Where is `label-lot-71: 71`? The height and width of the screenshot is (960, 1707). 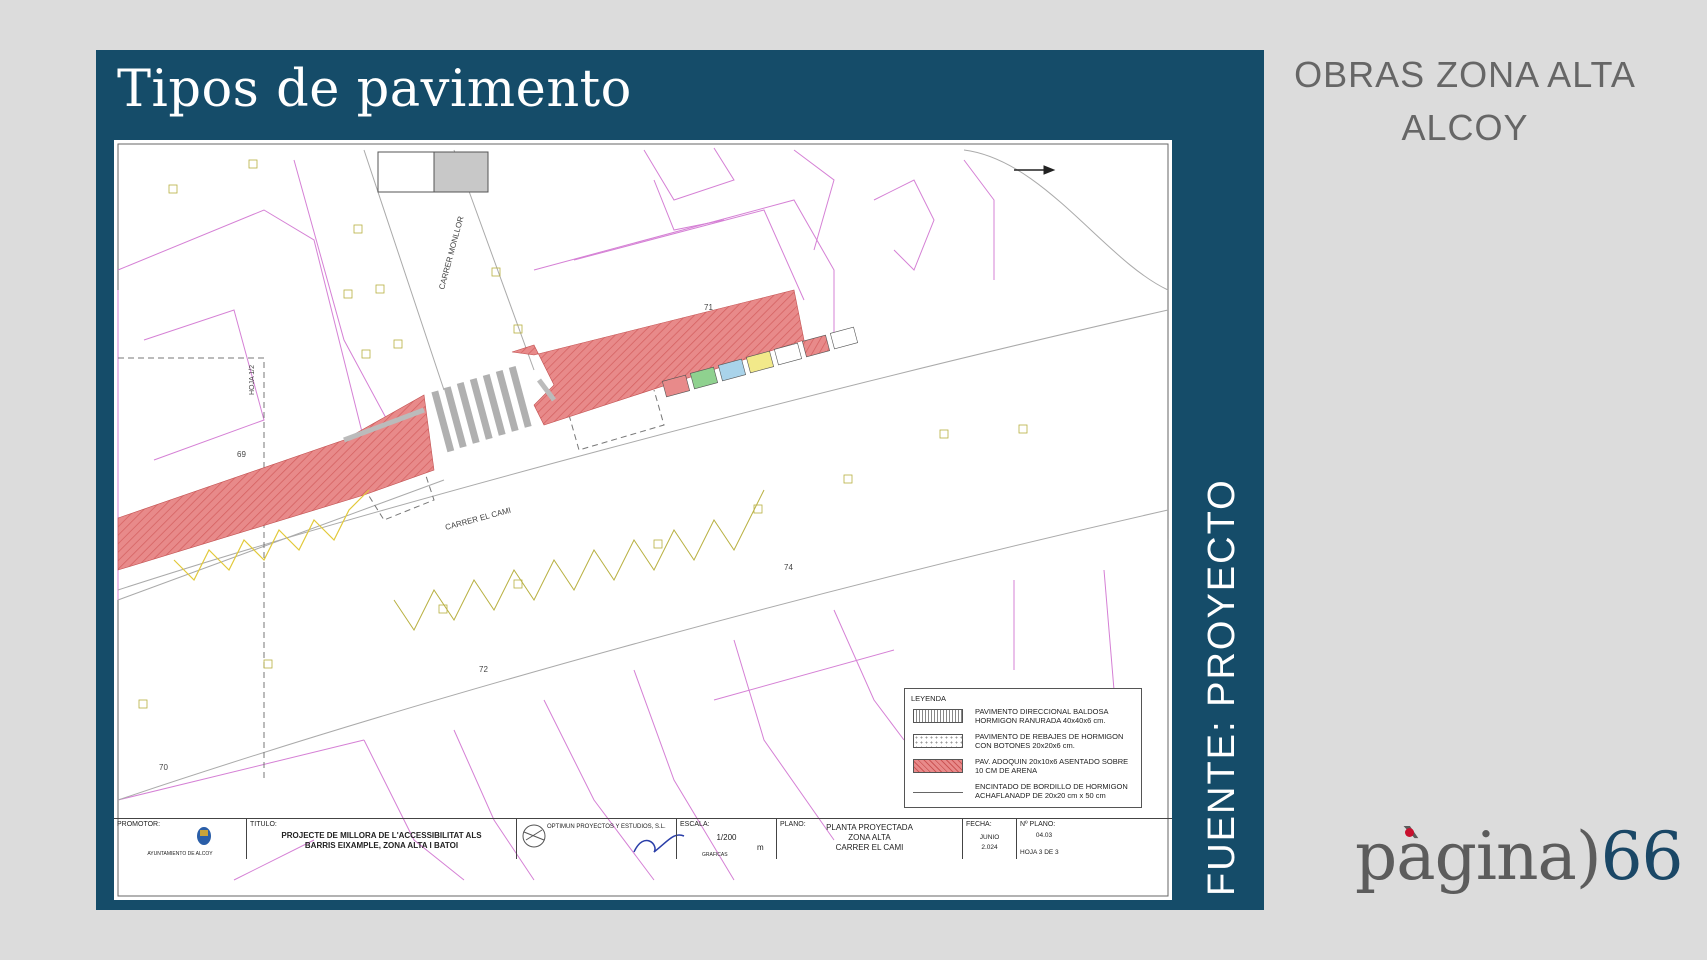
label-lot-71: 71 is located at coordinates (708, 307).